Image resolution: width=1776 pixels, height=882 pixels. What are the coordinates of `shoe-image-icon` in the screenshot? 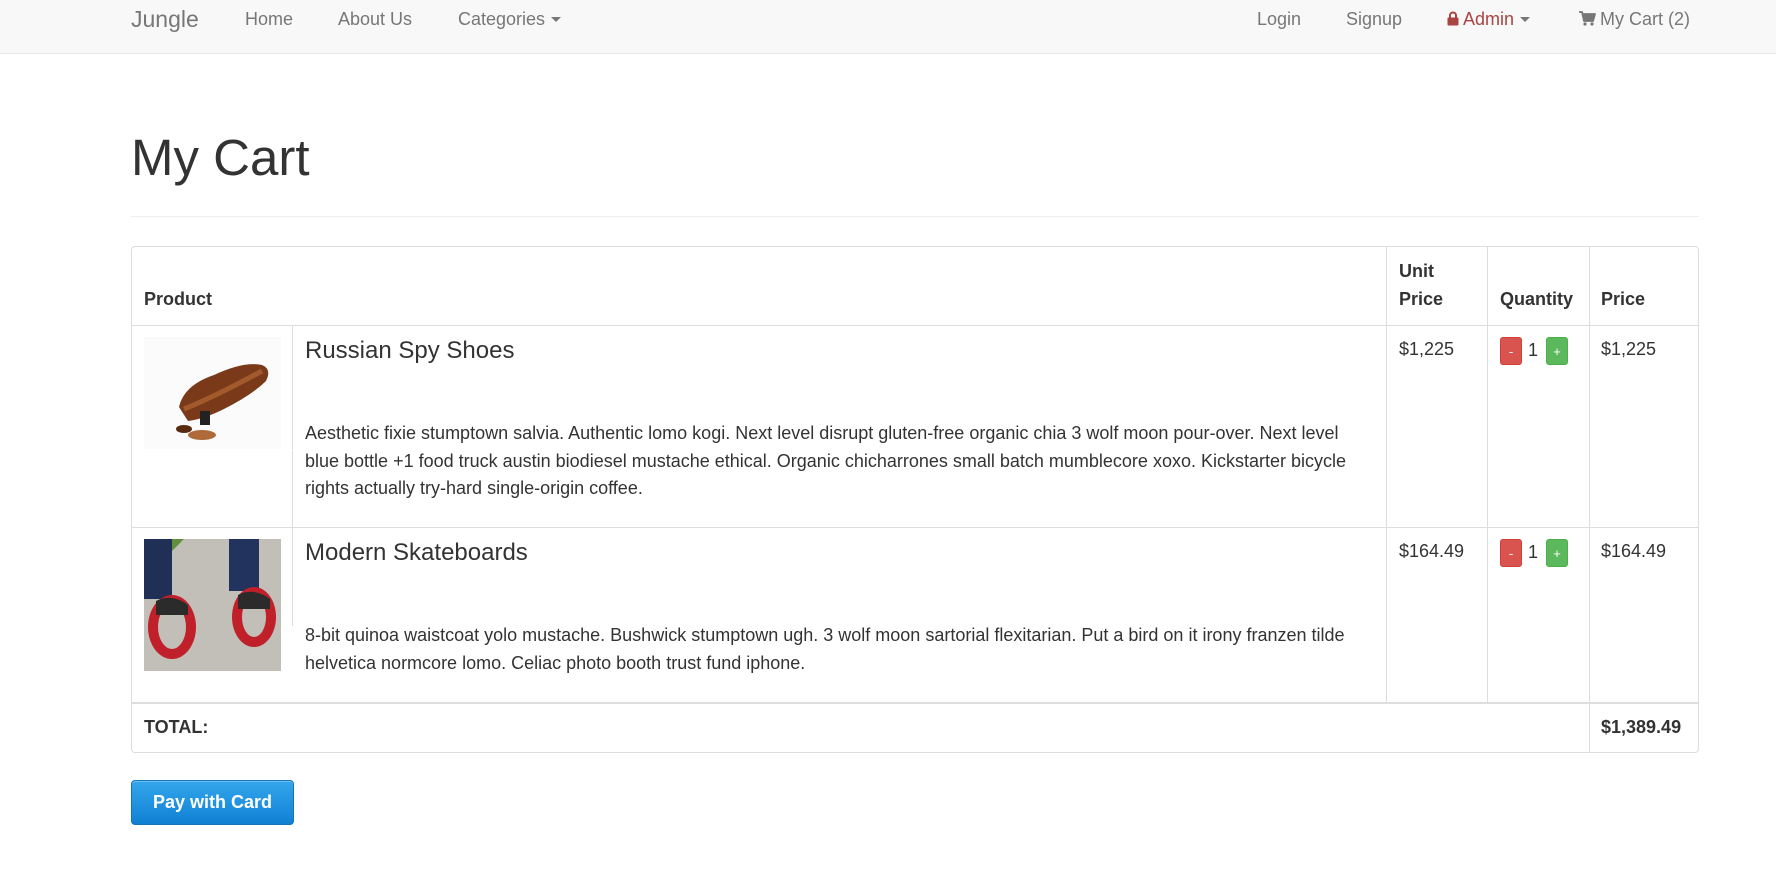 It's located at (212, 393).